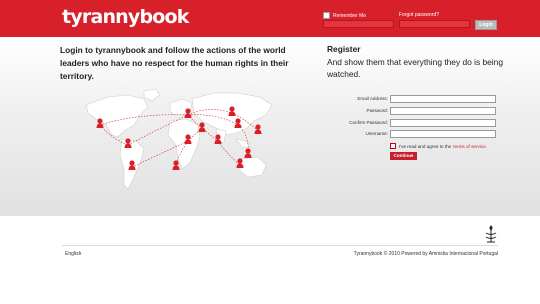  I want to click on remember-me: Remember Me, so click(344, 15).